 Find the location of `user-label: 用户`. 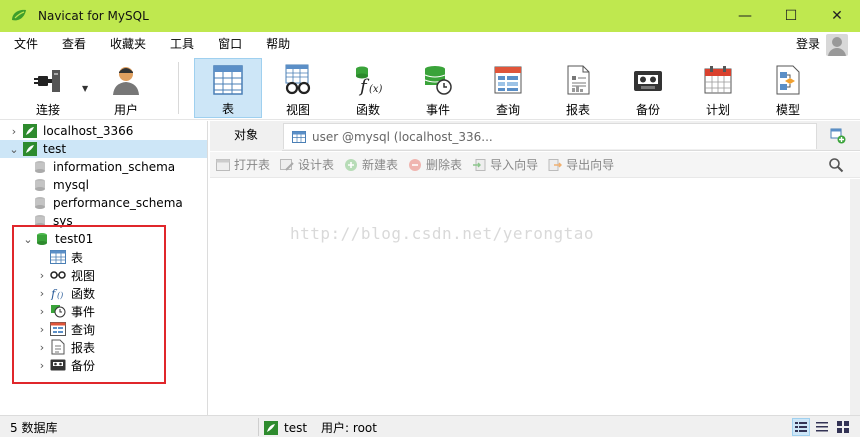

user-label: 用户 is located at coordinates (125, 110).